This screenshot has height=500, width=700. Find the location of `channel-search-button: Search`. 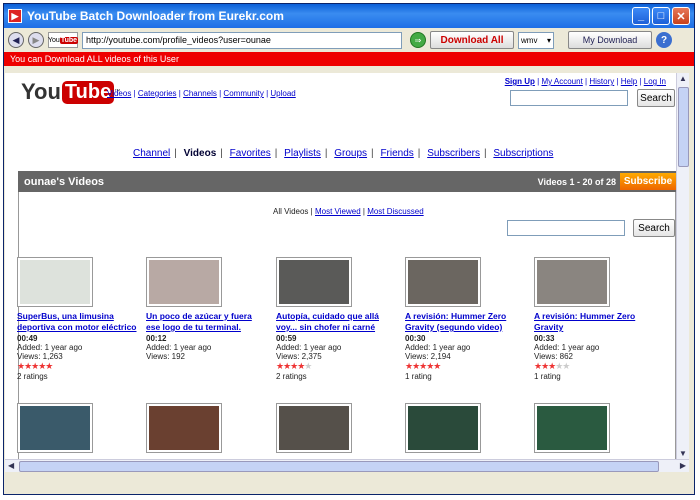

channel-search-button: Search is located at coordinates (654, 228).